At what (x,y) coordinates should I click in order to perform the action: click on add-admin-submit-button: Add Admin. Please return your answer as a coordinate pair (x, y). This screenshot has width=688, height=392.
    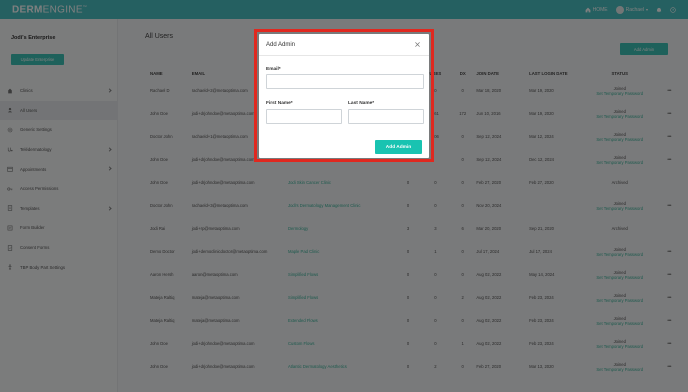
    Looking at the image, I should click on (398, 147).